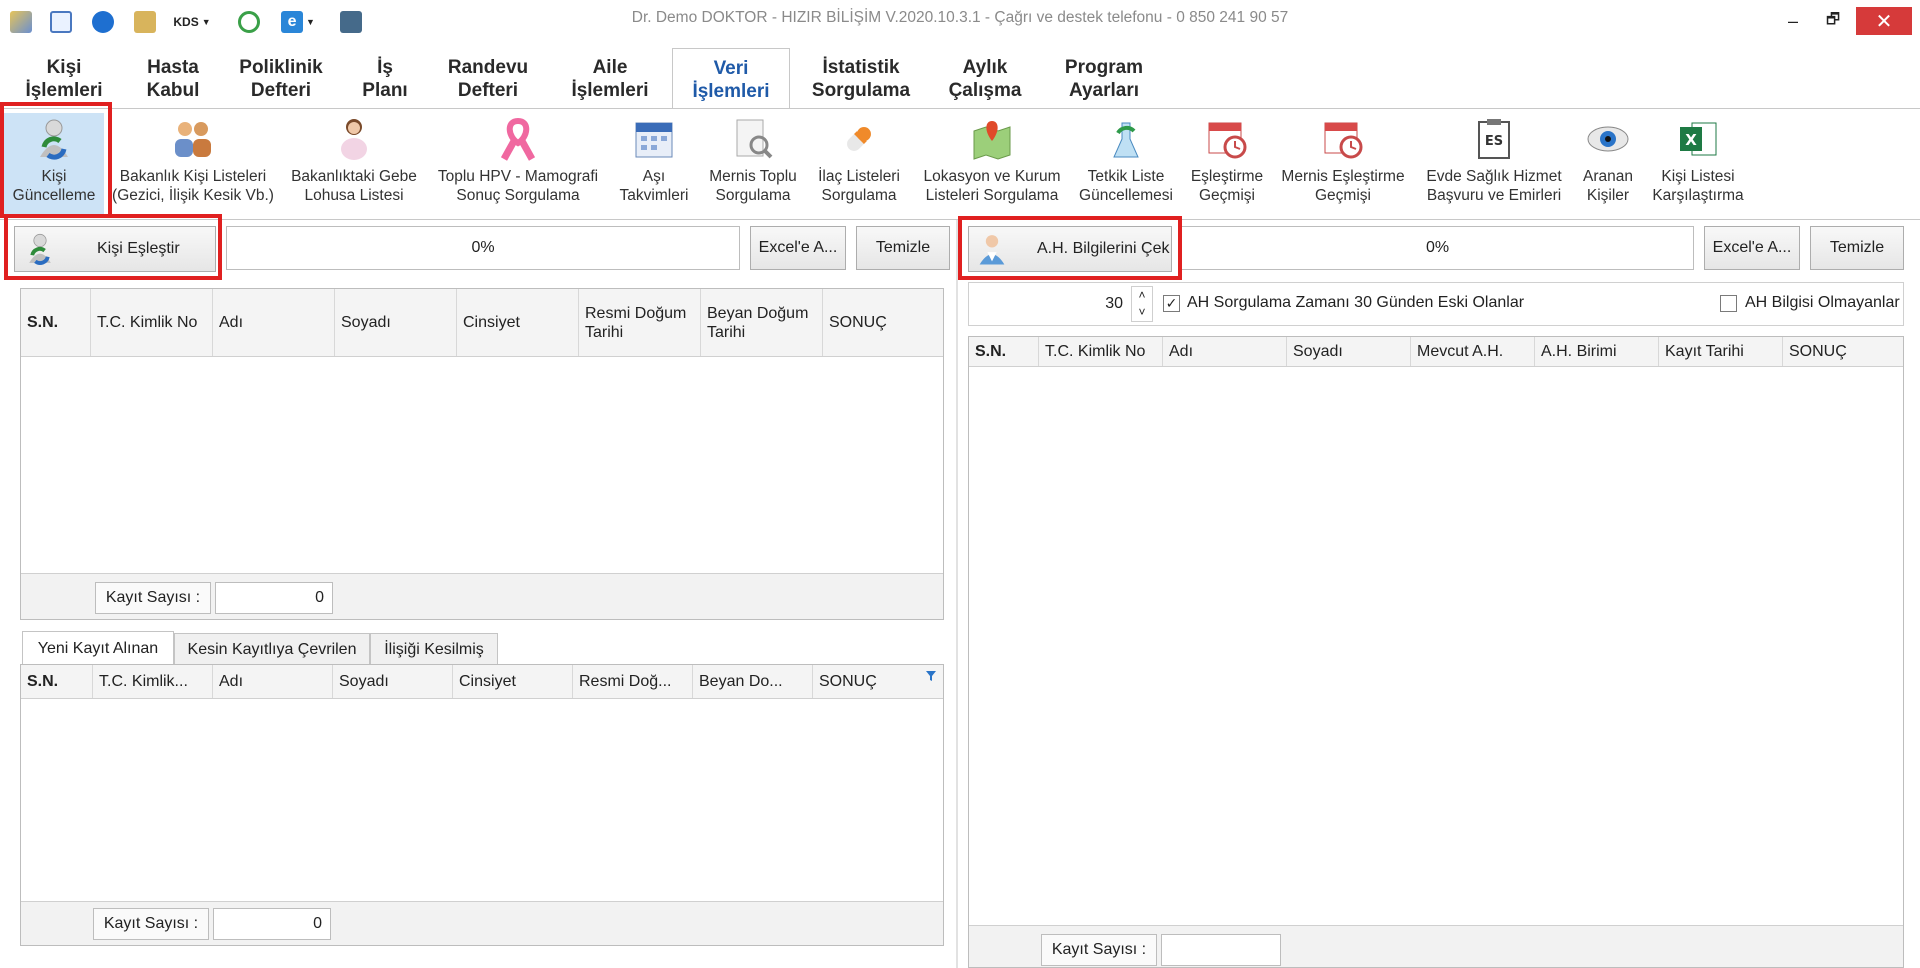 The image size is (1920, 968). I want to click on spin-up-icon: ˄, so click(1142, 295).